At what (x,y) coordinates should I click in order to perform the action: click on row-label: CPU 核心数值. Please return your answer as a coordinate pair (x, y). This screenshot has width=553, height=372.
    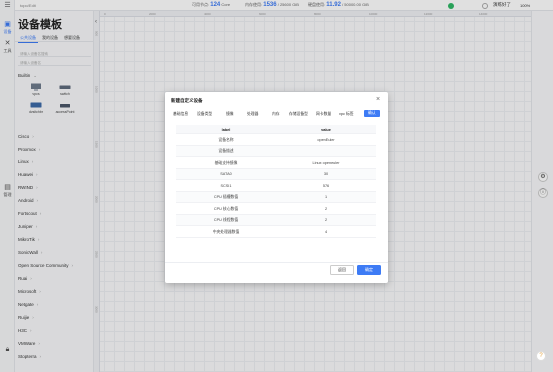
    Looking at the image, I should click on (226, 208).